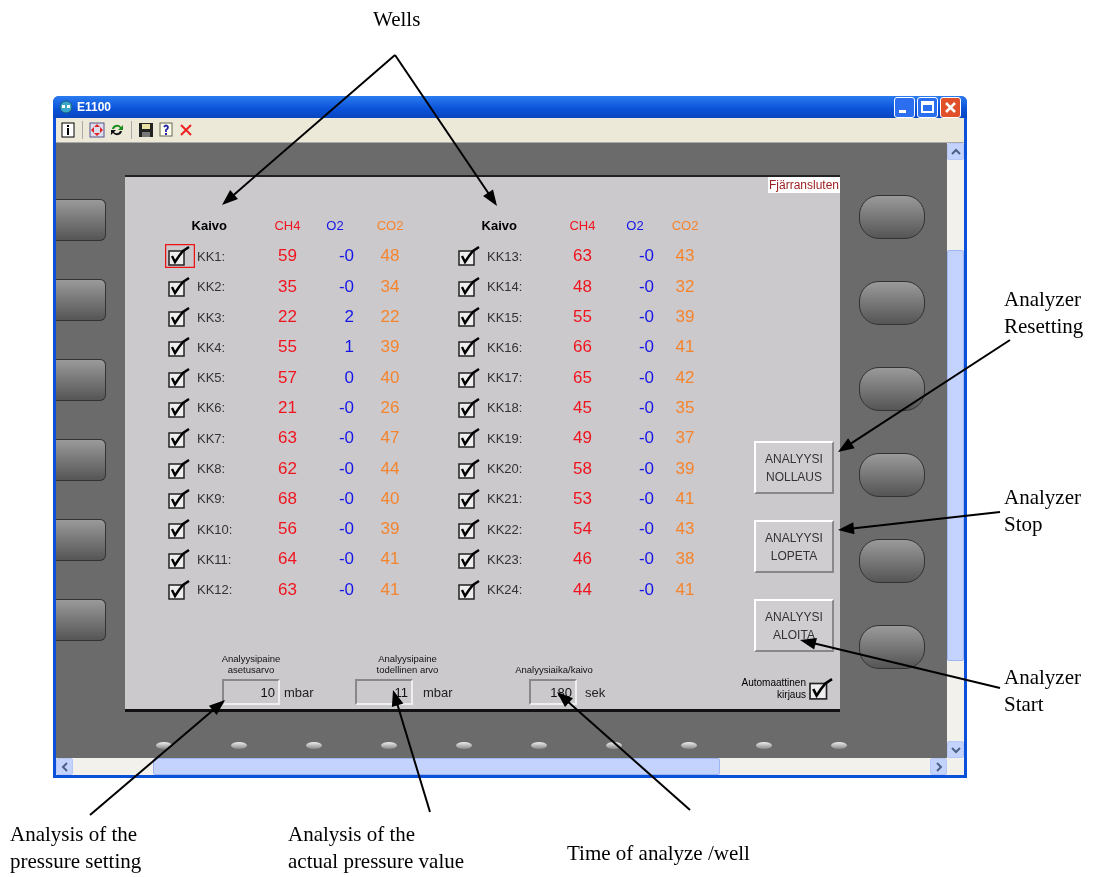 The height and width of the screenshot is (877, 1107). What do you see at coordinates (505, 256) in the screenshot?
I see `well-label: KK13:` at bounding box center [505, 256].